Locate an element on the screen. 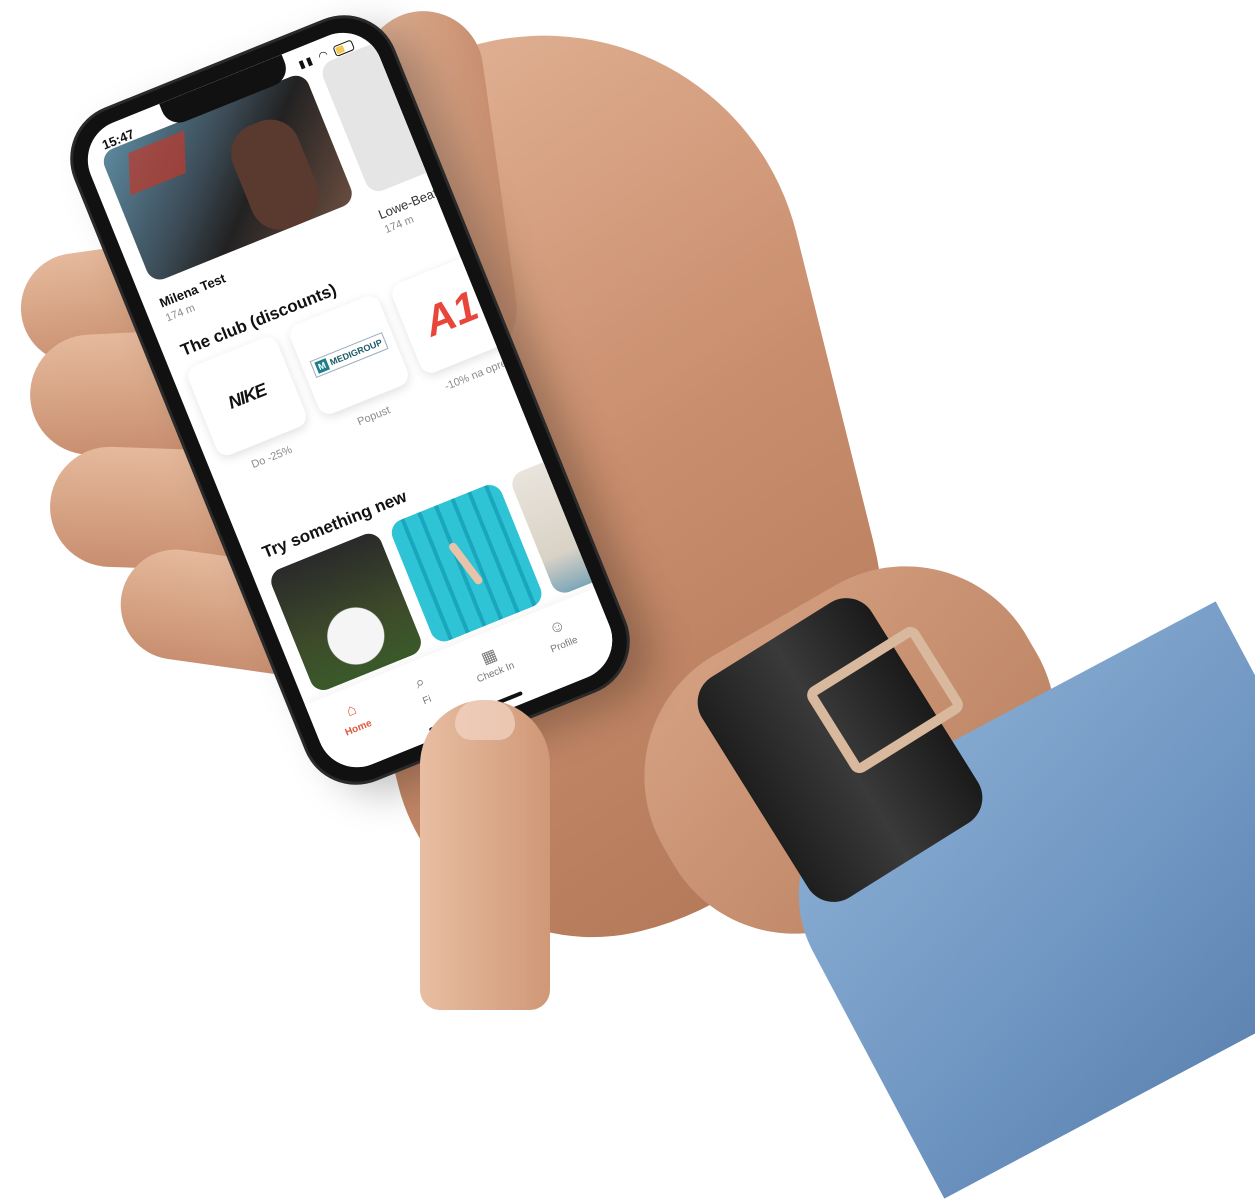 The image size is (1255, 1199). pointing-finger is located at coordinates (485, 855).